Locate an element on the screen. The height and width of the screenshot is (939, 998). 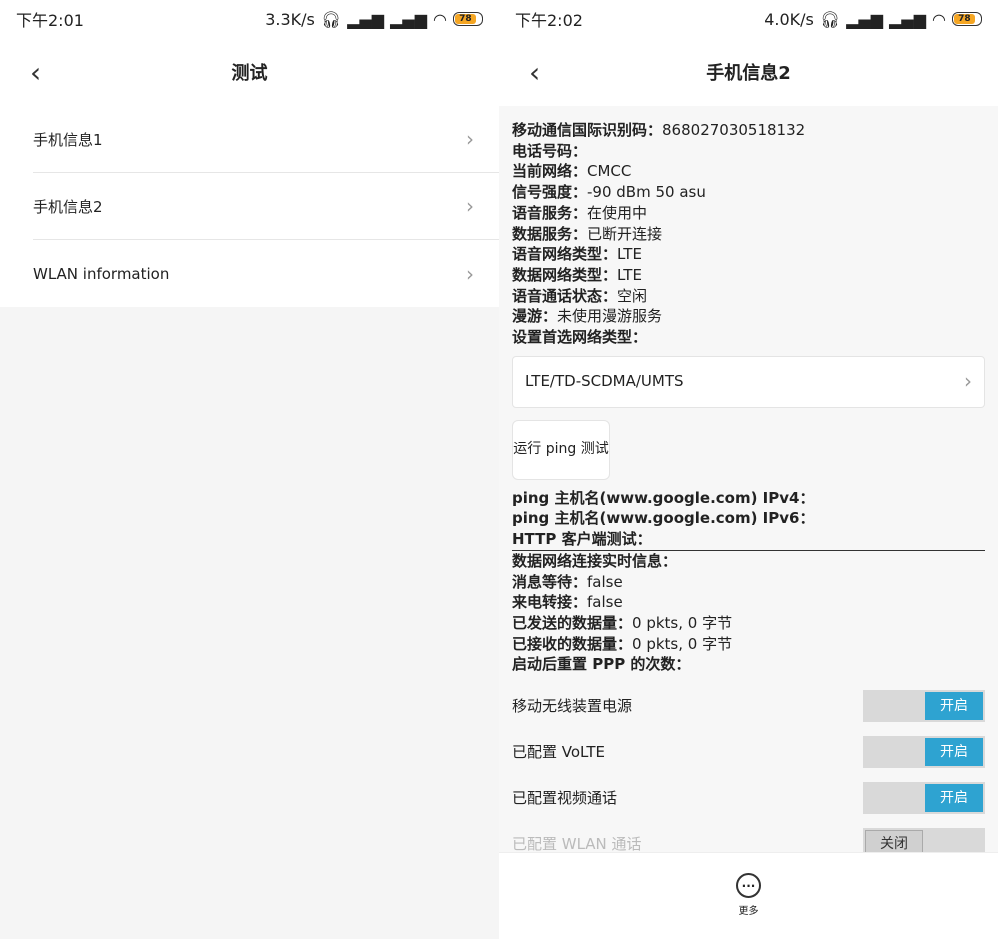
header: ‹ 手机信息2 is located at coordinates (748, 72).